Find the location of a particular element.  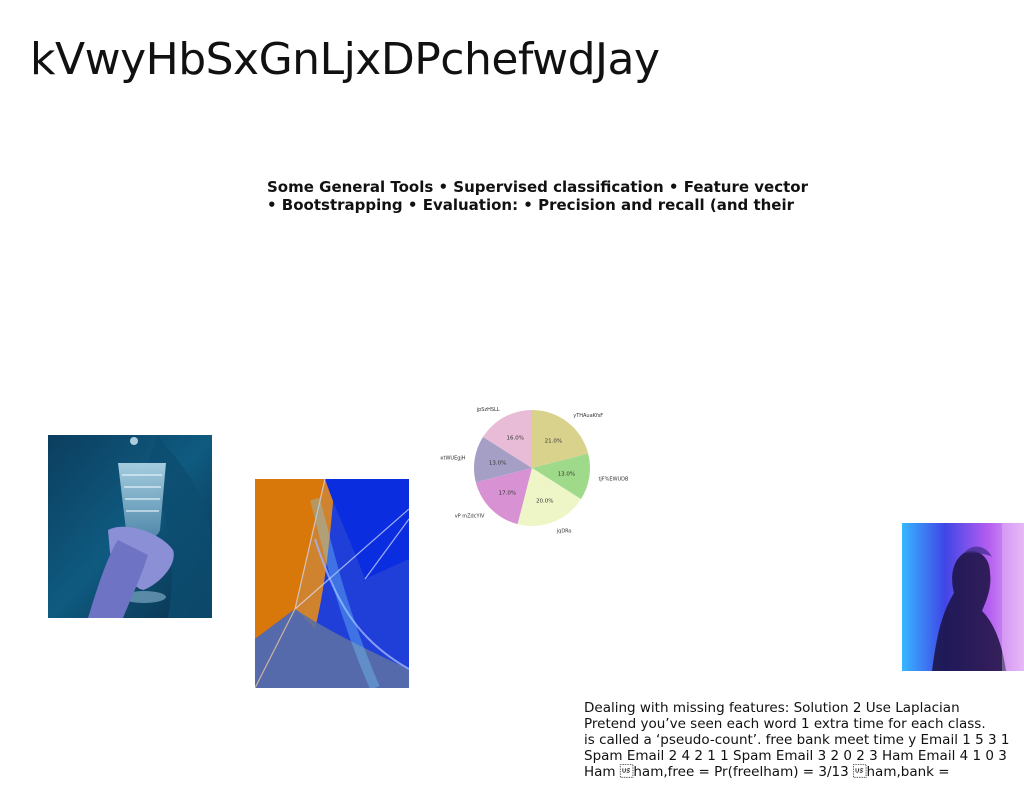

pie-percent-label: 21.0% is located at coordinates (553, 442).